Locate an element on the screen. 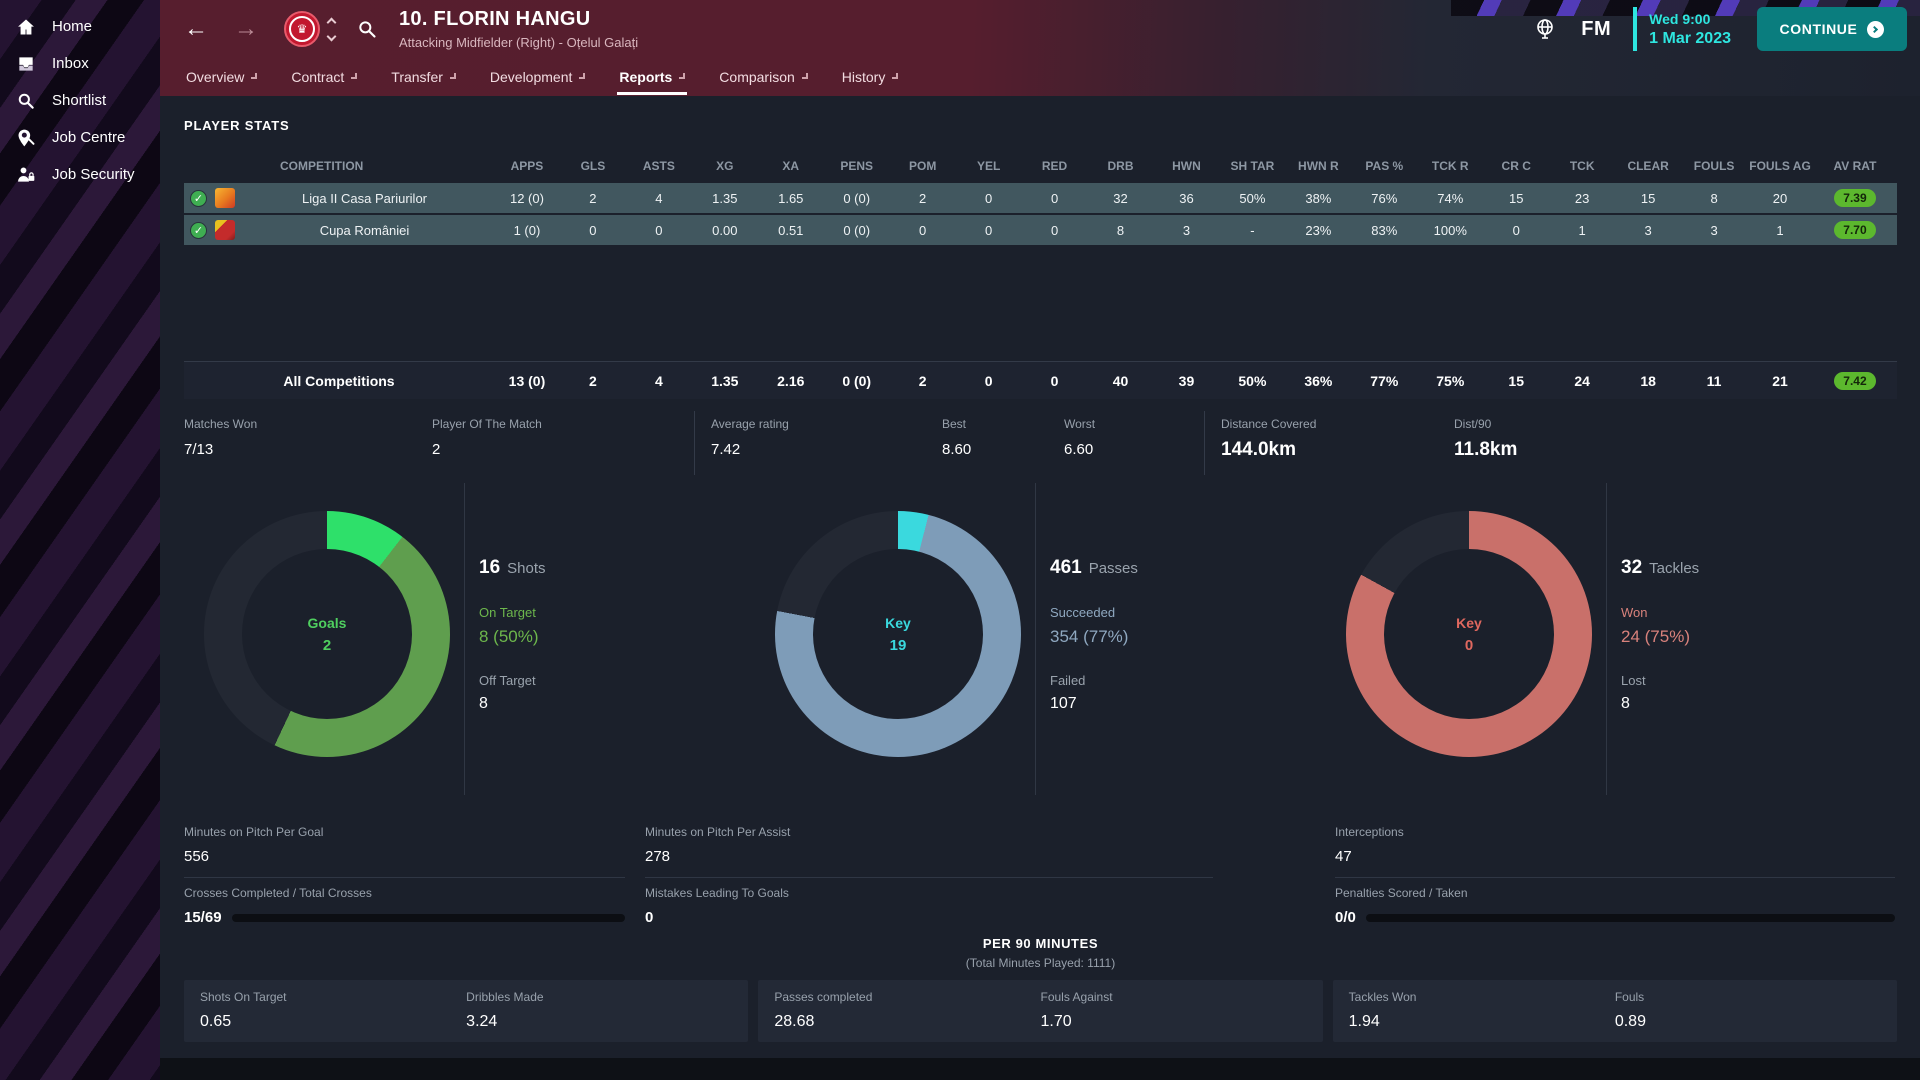 The height and width of the screenshot is (1080, 1920). stat-cell: 77% is located at coordinates (1384, 380).